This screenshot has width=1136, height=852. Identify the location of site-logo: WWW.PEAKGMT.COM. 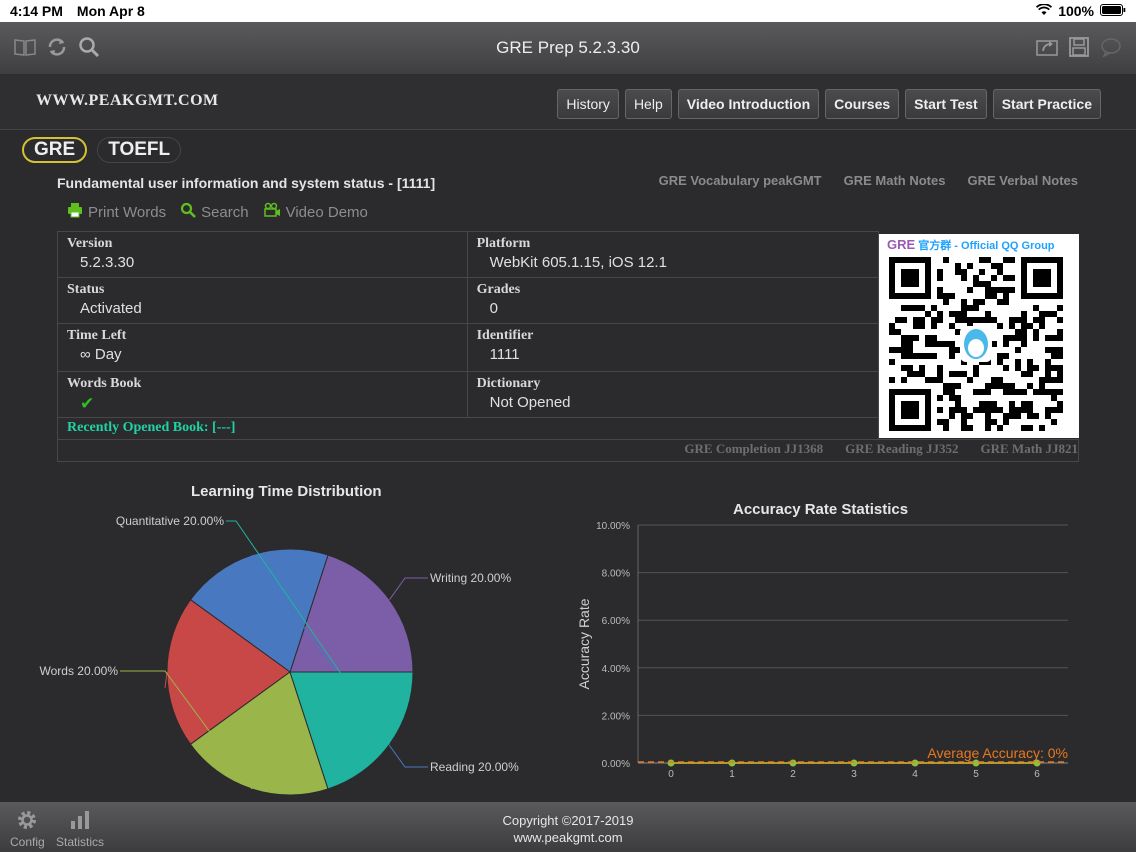
(127, 101).